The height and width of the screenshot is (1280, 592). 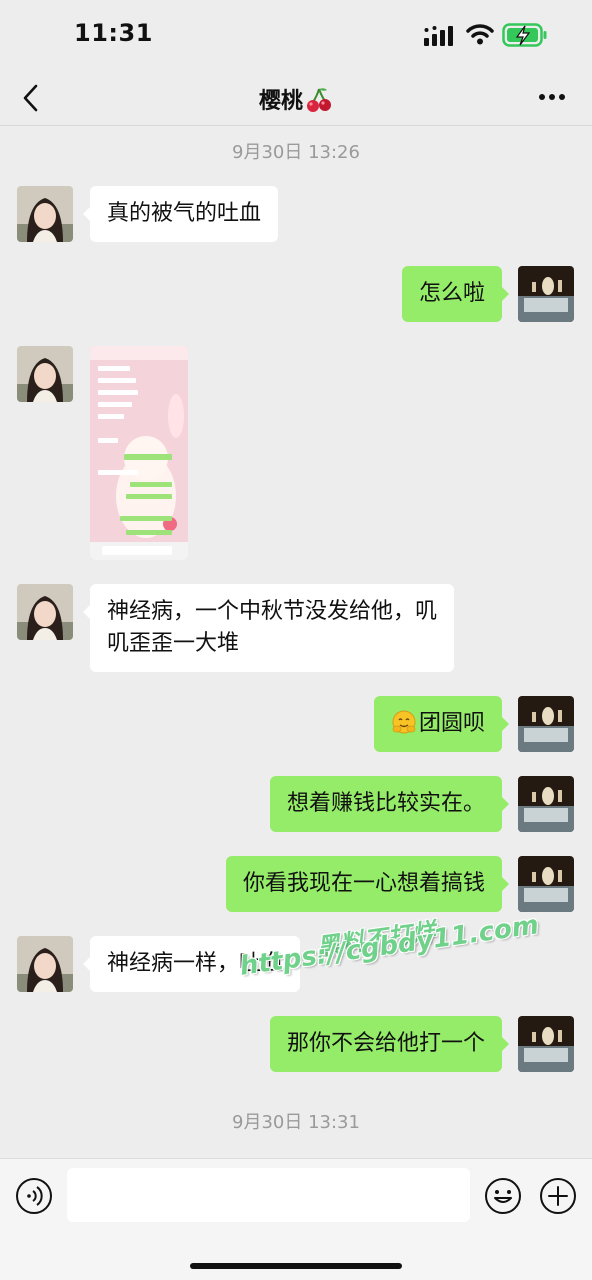 I want to click on message-input, so click(x=268, y=1195).